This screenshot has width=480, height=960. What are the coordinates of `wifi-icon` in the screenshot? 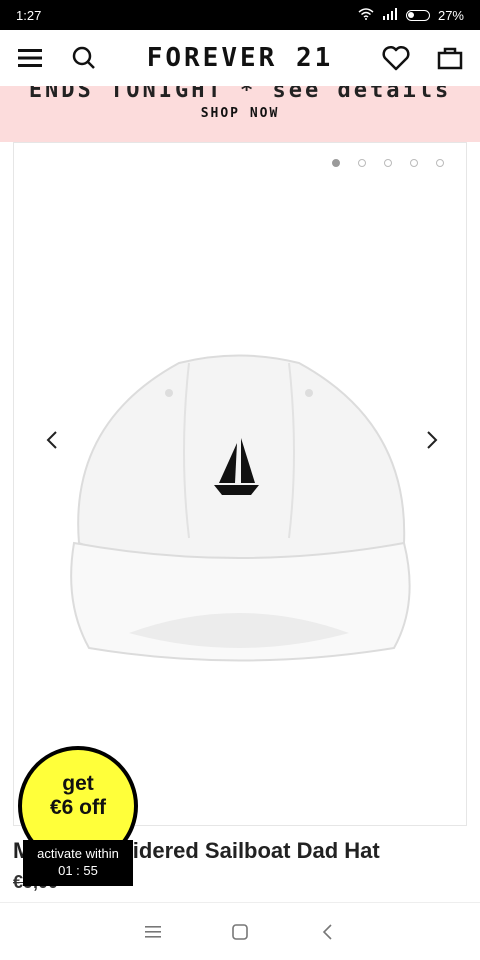 It's located at (366, 15).